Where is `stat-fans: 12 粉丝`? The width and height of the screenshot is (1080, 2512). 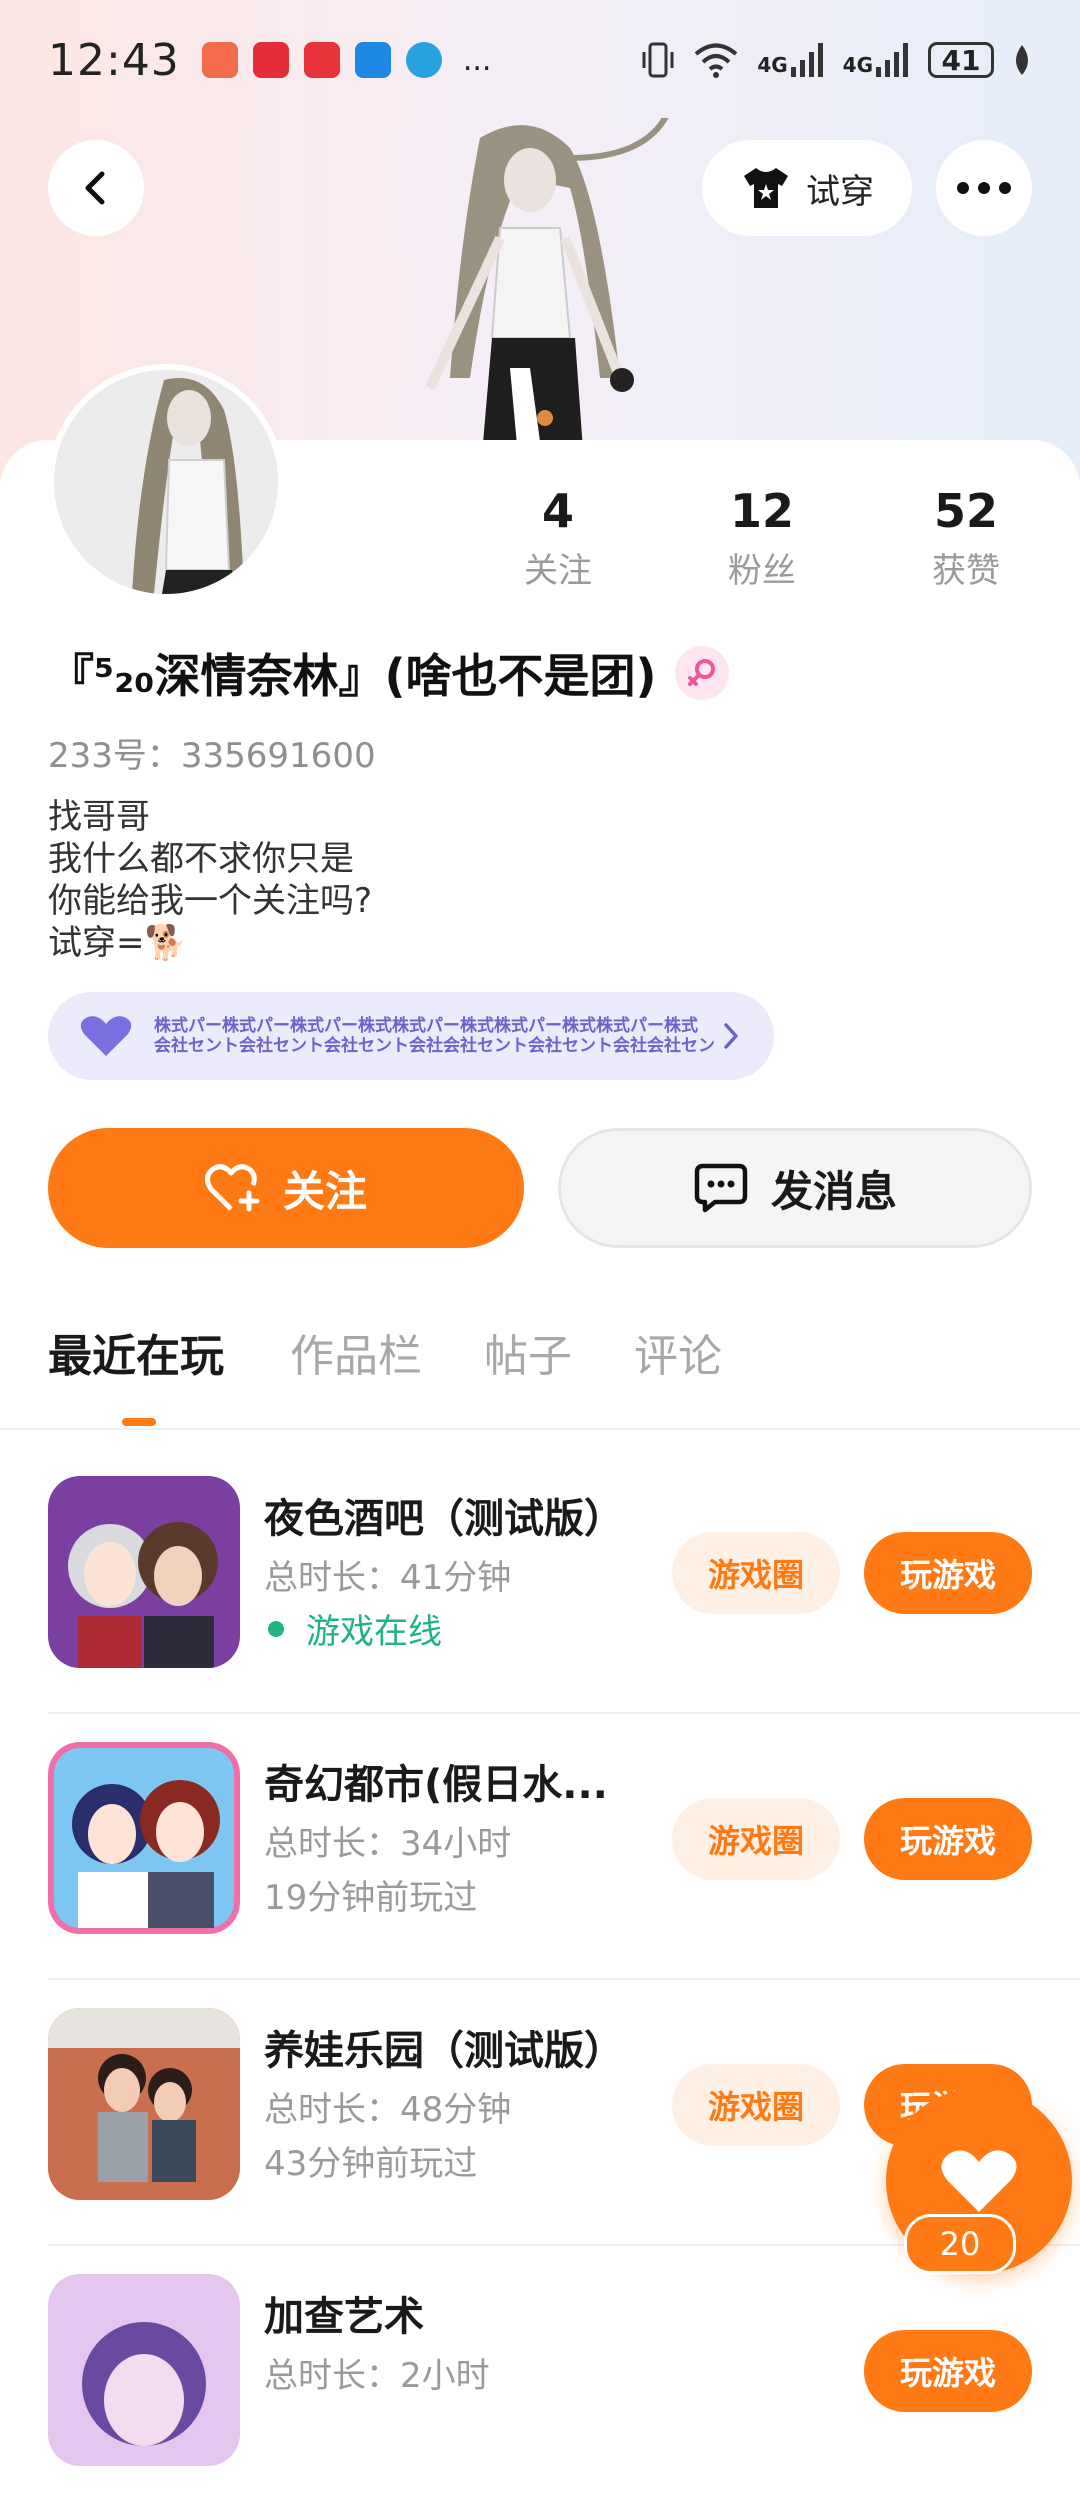
stat-fans: 12 粉丝 is located at coordinates (762, 536).